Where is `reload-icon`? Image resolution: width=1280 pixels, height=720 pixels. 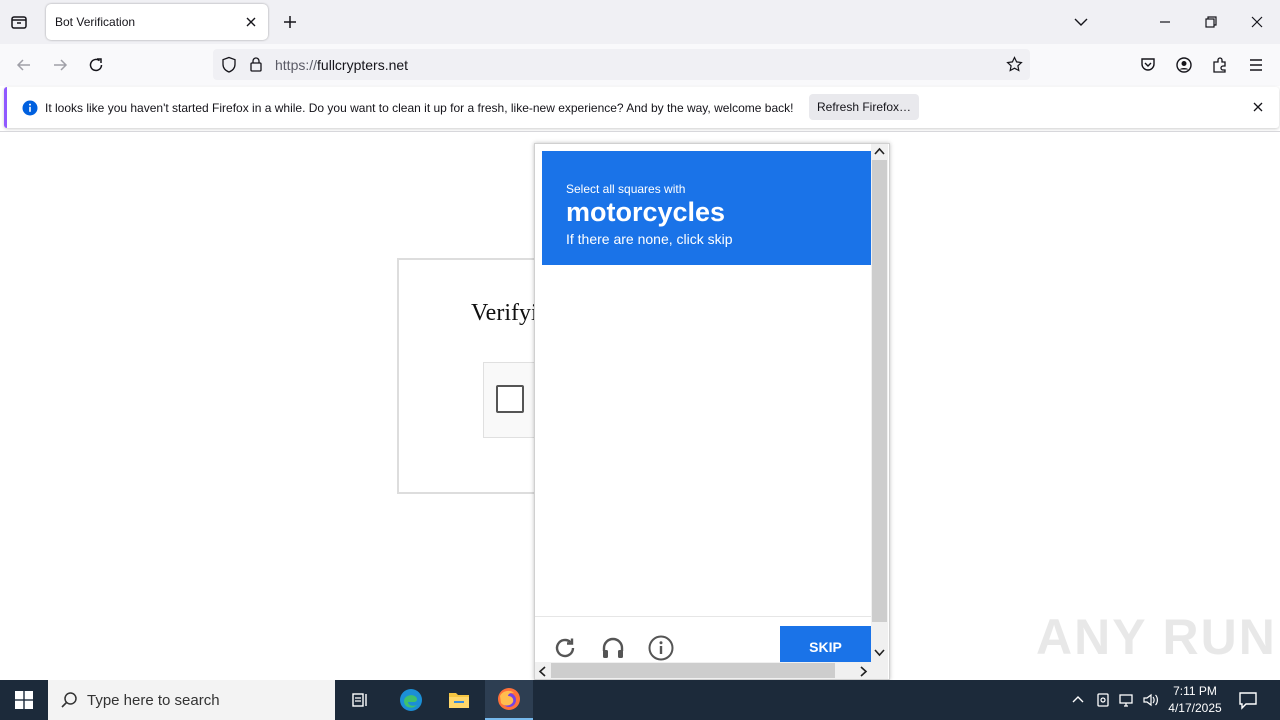
reload-icon is located at coordinates (96, 65).